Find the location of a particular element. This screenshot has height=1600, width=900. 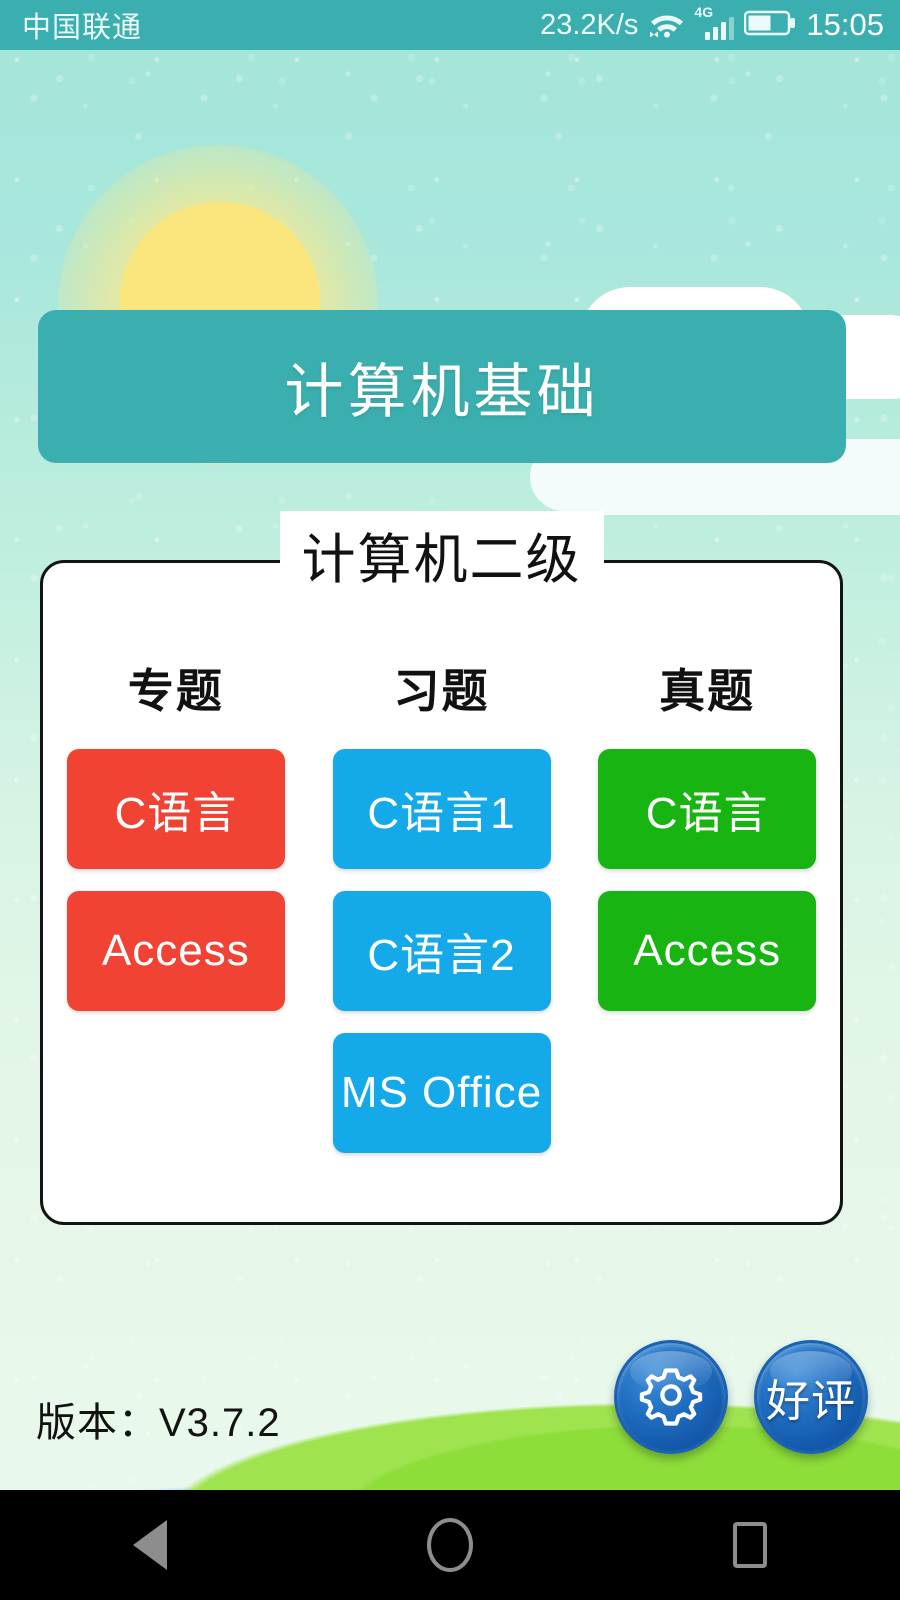

nav-back-button is located at coordinates (150, 1545).